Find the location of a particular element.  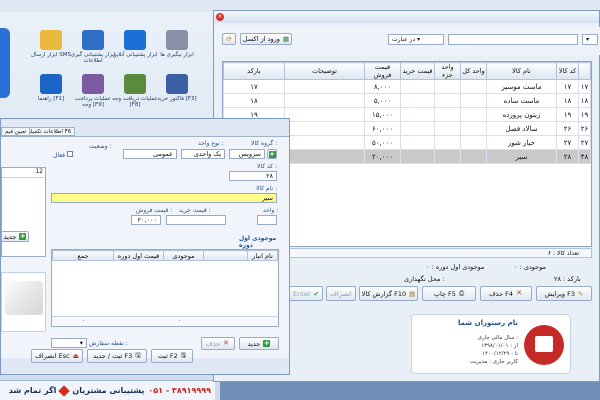

help-shortcut: راهنما [F1] is located at coordinates (51, 96).